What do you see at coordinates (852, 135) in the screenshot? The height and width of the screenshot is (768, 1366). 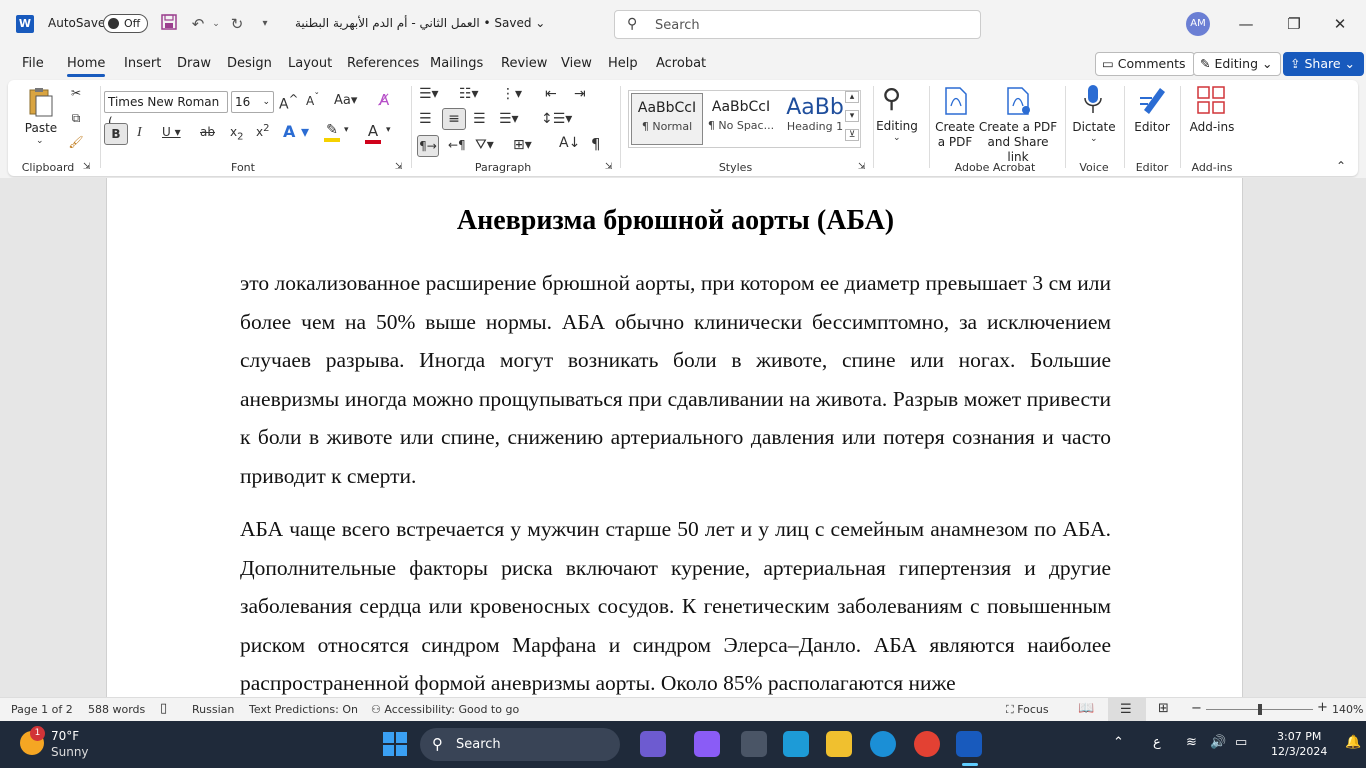 I see `styles-more-icon: ⊻` at bounding box center [852, 135].